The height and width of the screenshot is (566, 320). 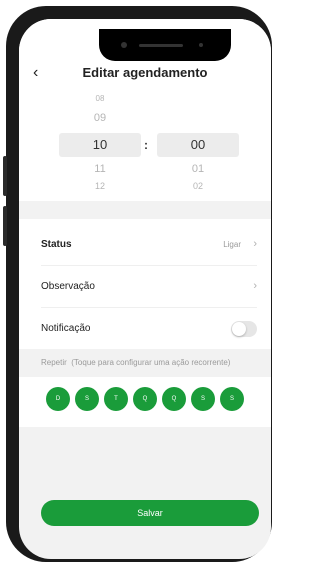 What do you see at coordinates (124, 45) in the screenshot?
I see `front-camera-icon` at bounding box center [124, 45].